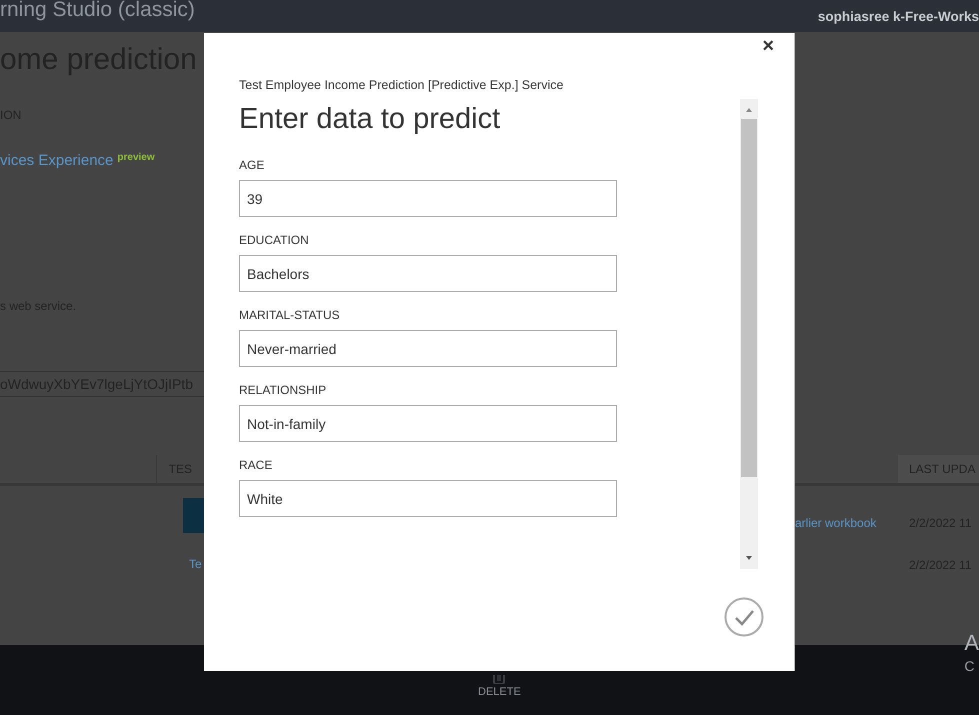 This screenshot has height=715, width=979. What do you see at coordinates (970, 666) in the screenshot?
I see `footer-text: C` at bounding box center [970, 666].